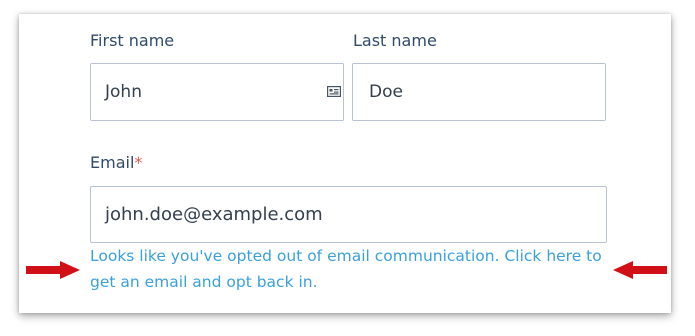  Describe the element at coordinates (138, 162) in the screenshot. I see `required-marker: *` at that location.